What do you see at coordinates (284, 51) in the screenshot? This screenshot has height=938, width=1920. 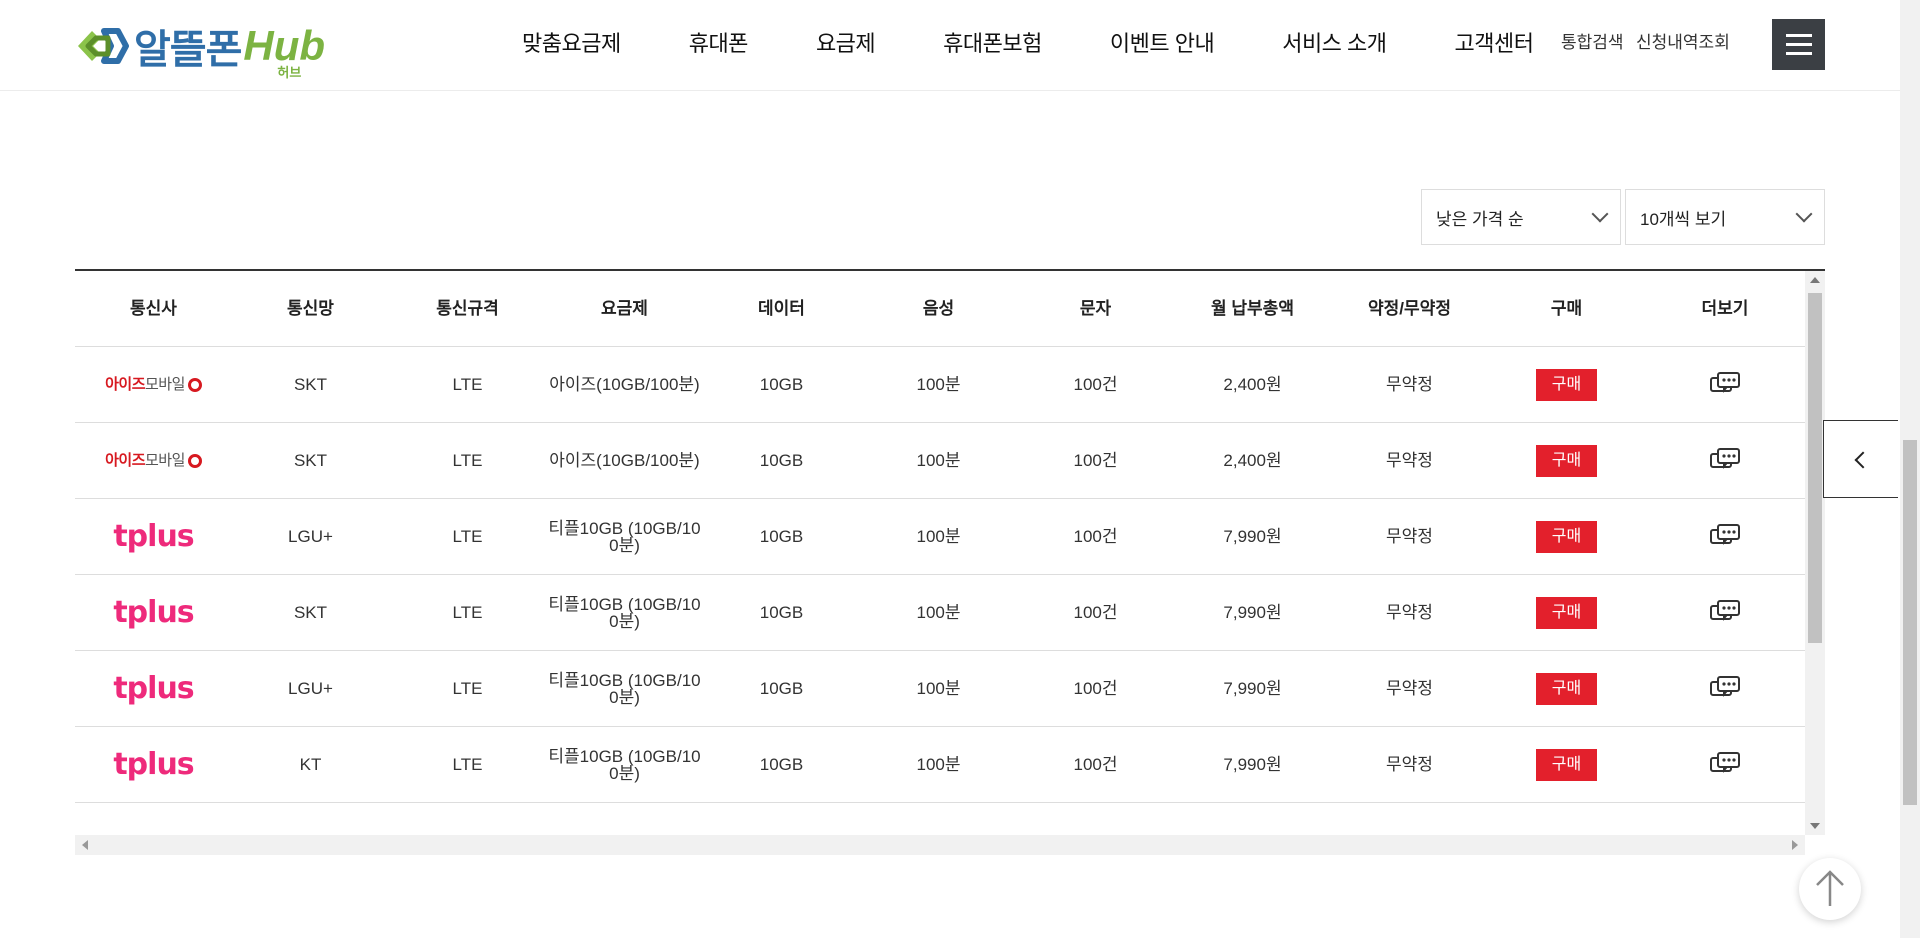 I see `logo-hub-text: Hub 허브` at bounding box center [284, 51].